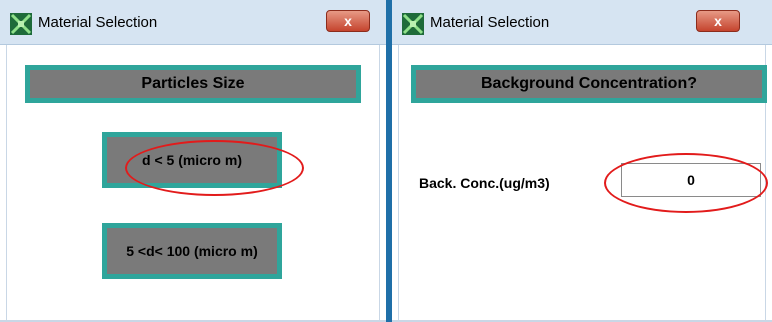 The height and width of the screenshot is (322, 772). I want to click on small-particle-button: d < 5 (micro m), so click(192, 160).